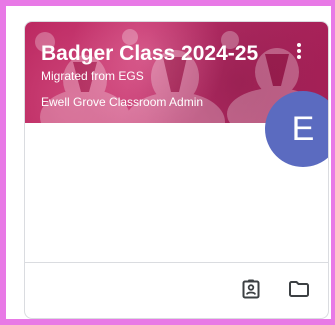  Describe the element at coordinates (161, 54) in the screenshot. I see `class-title: Badger Class 2024-25` at that location.